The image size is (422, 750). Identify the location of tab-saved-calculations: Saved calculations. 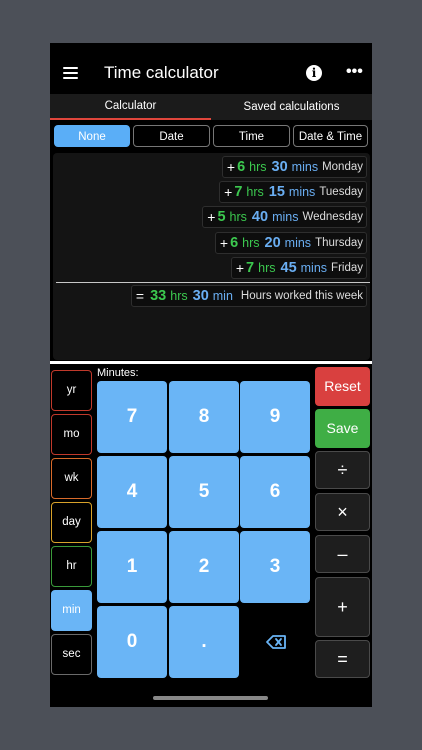
(291, 107).